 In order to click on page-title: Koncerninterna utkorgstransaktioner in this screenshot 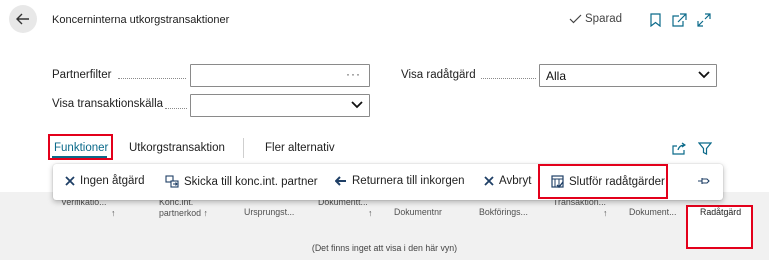, I will do `click(141, 20)`.